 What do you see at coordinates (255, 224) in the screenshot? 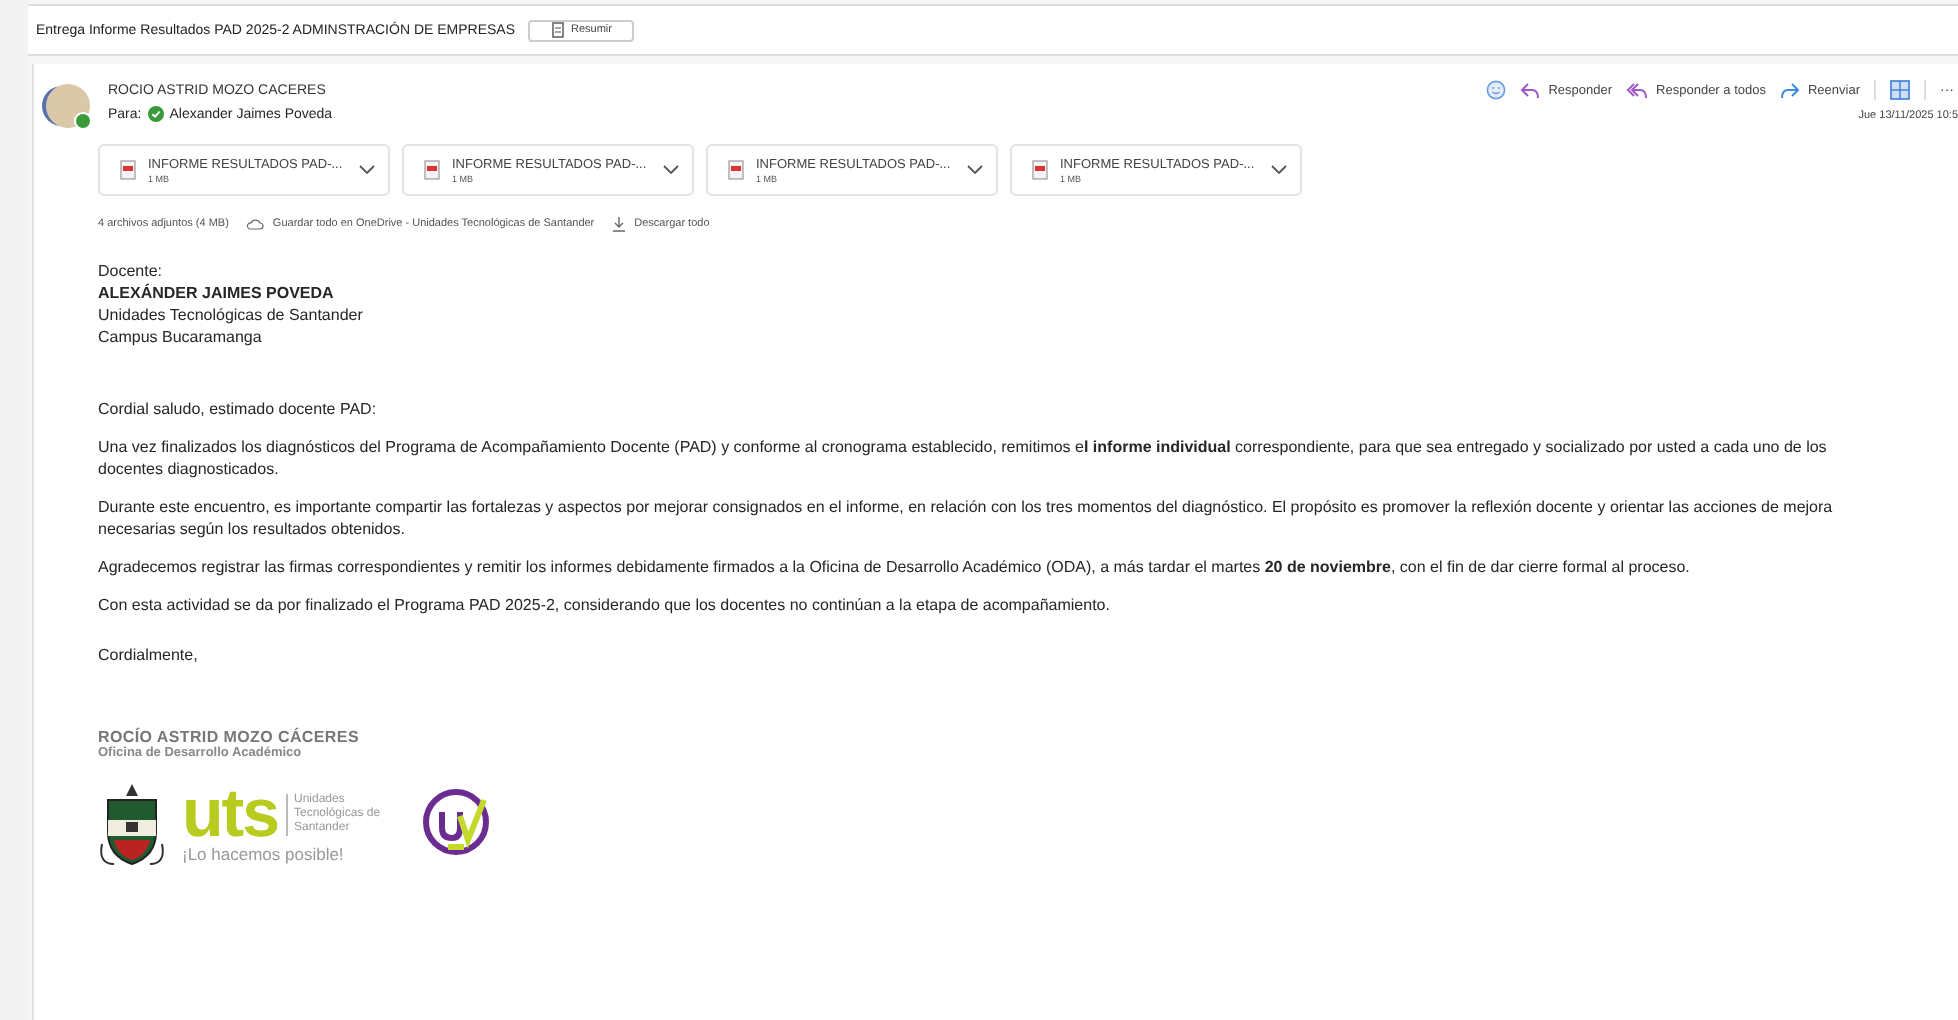
I see `cloud-icon` at bounding box center [255, 224].